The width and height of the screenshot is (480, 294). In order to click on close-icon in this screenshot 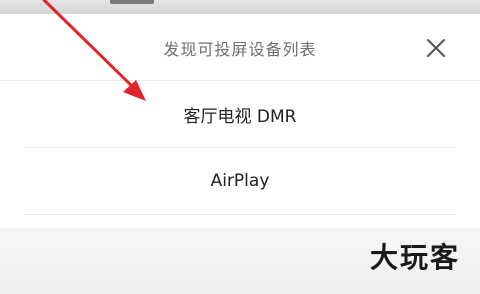, I will do `click(436, 48)`.